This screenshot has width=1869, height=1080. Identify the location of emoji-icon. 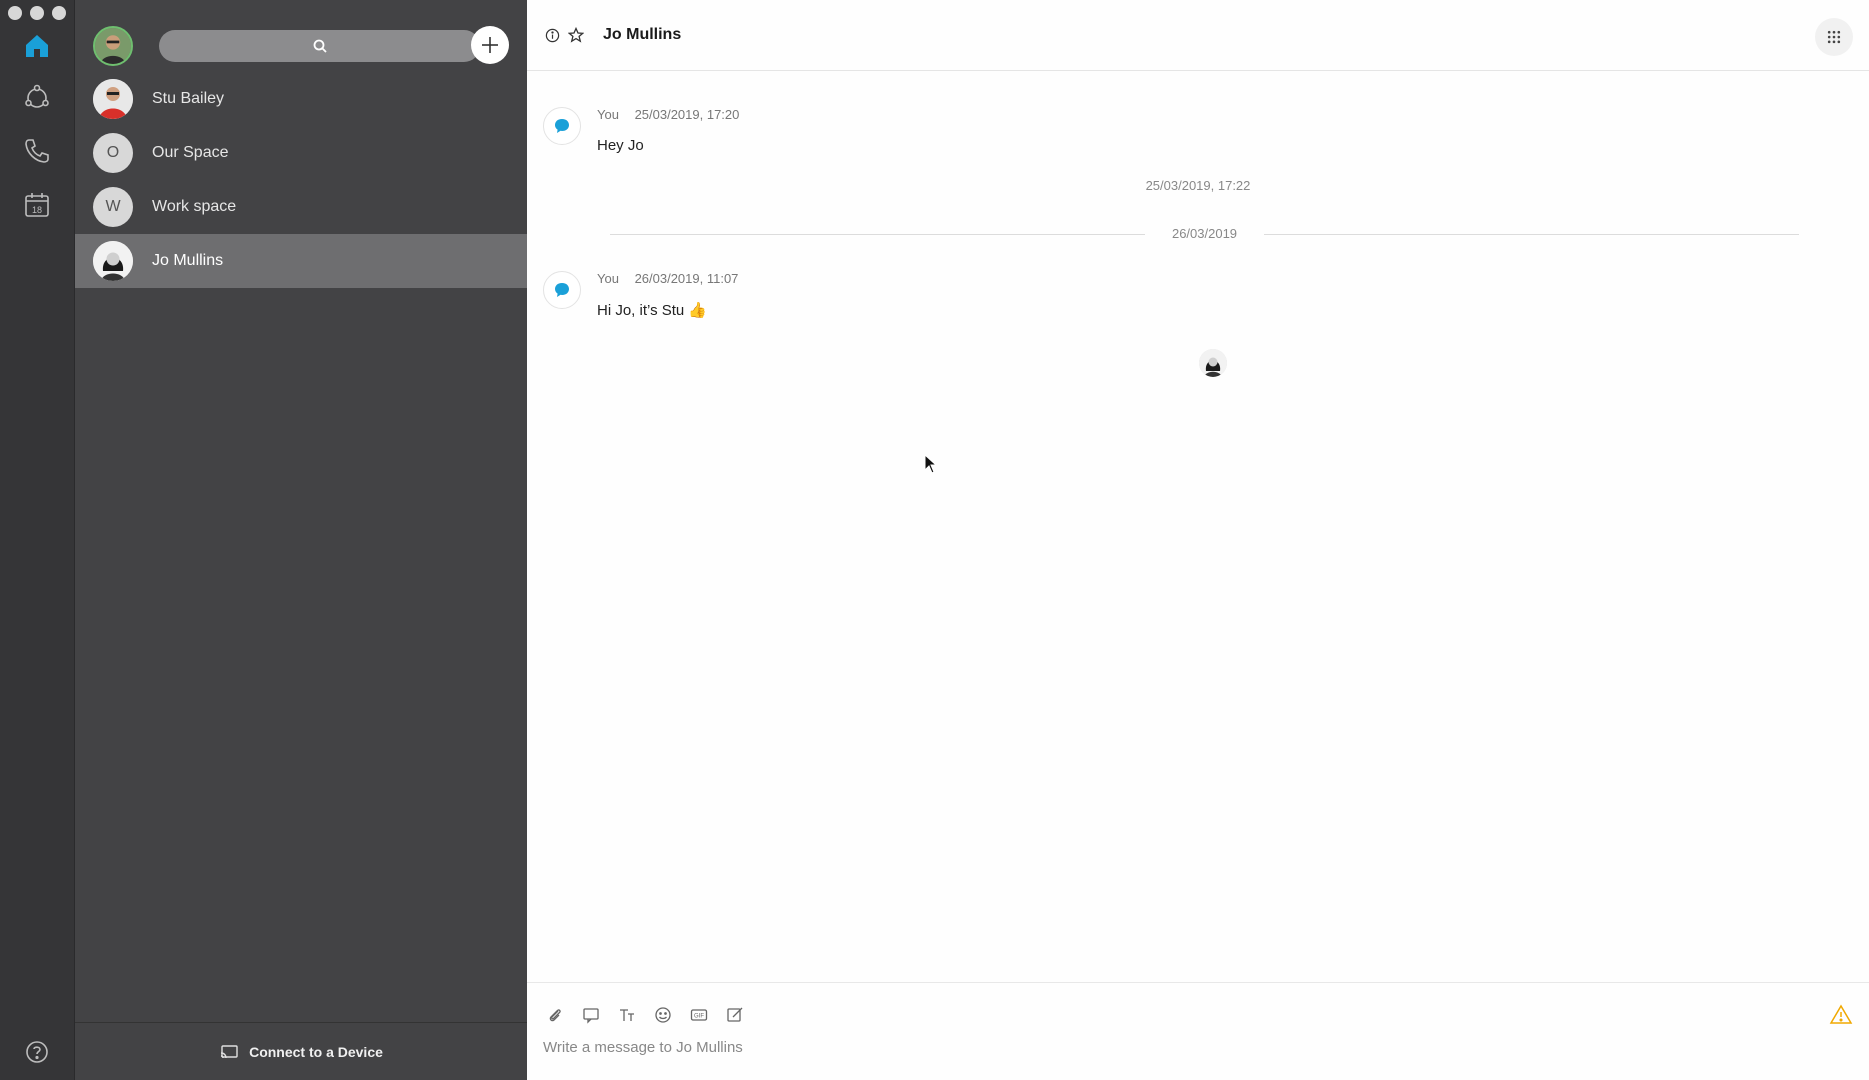
(663, 1015).